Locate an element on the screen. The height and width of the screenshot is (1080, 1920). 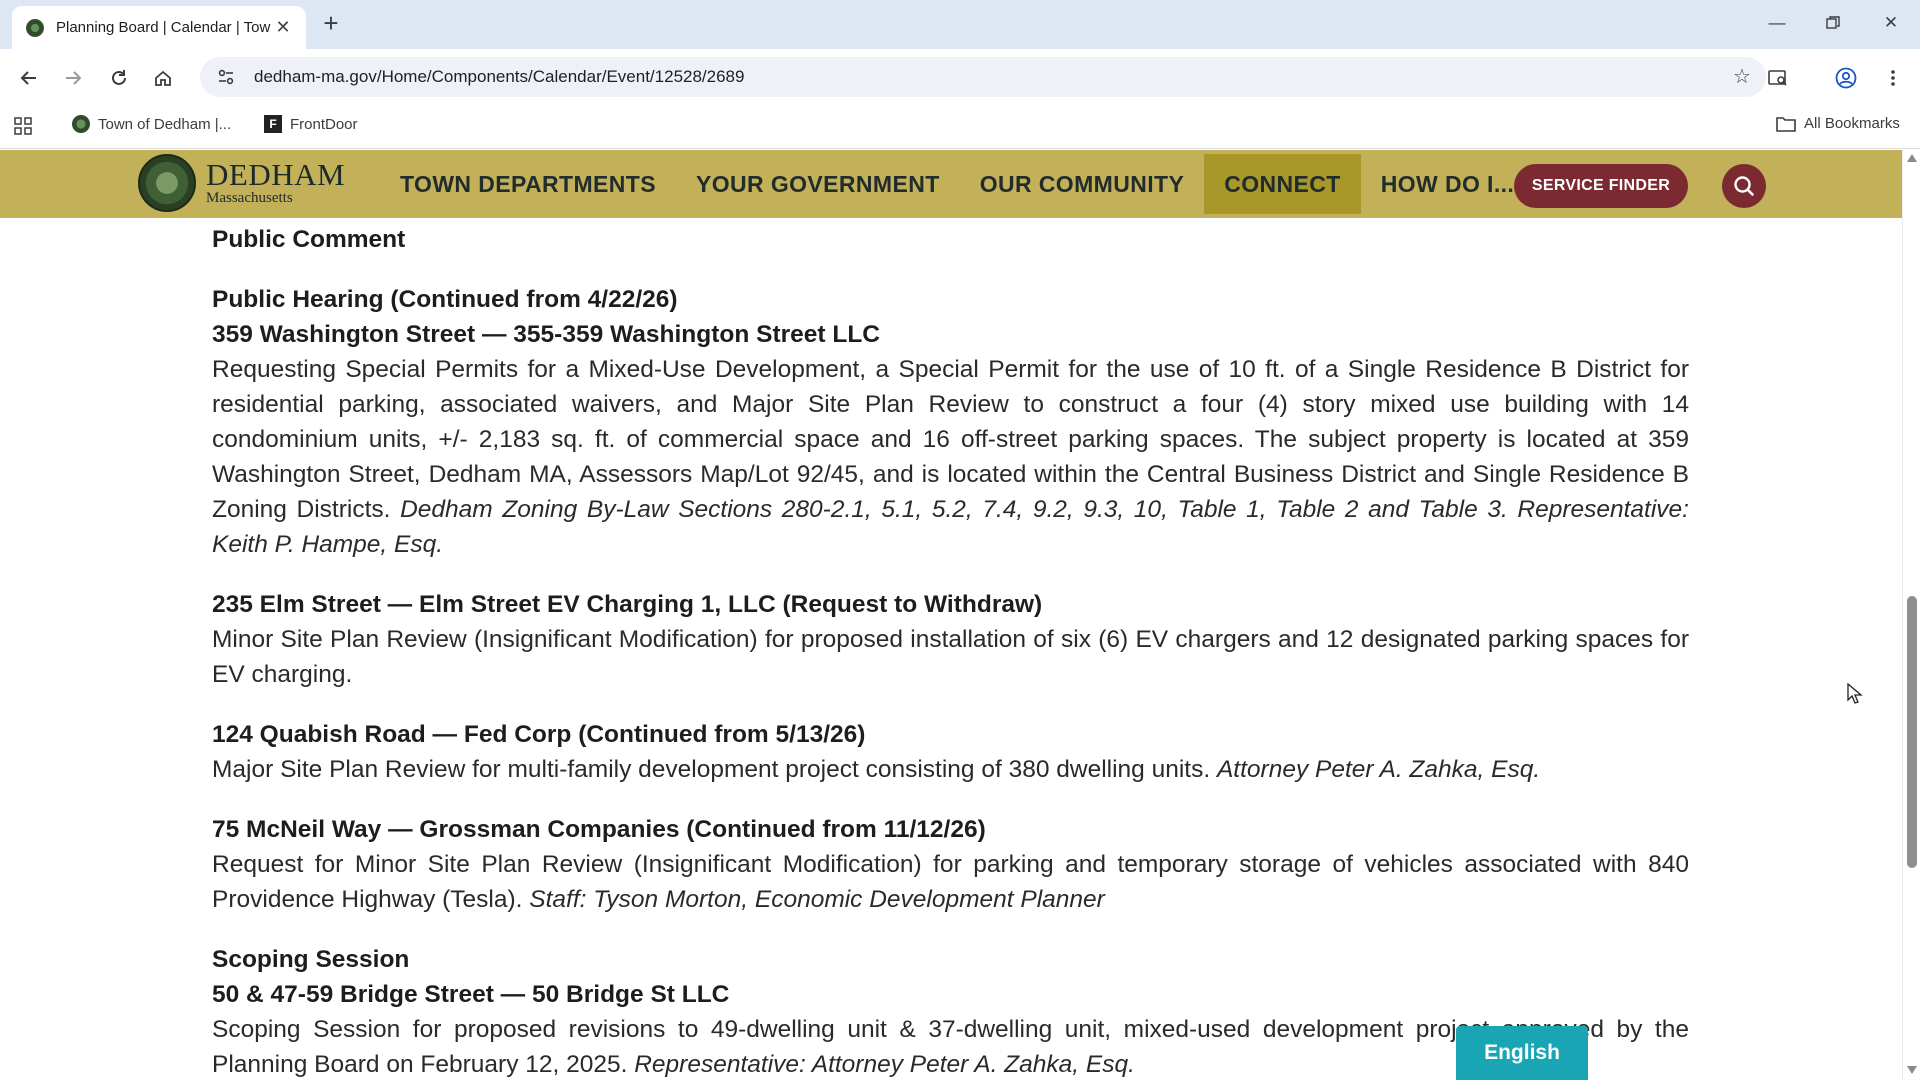
frontdoor-icon: F is located at coordinates (273, 124).